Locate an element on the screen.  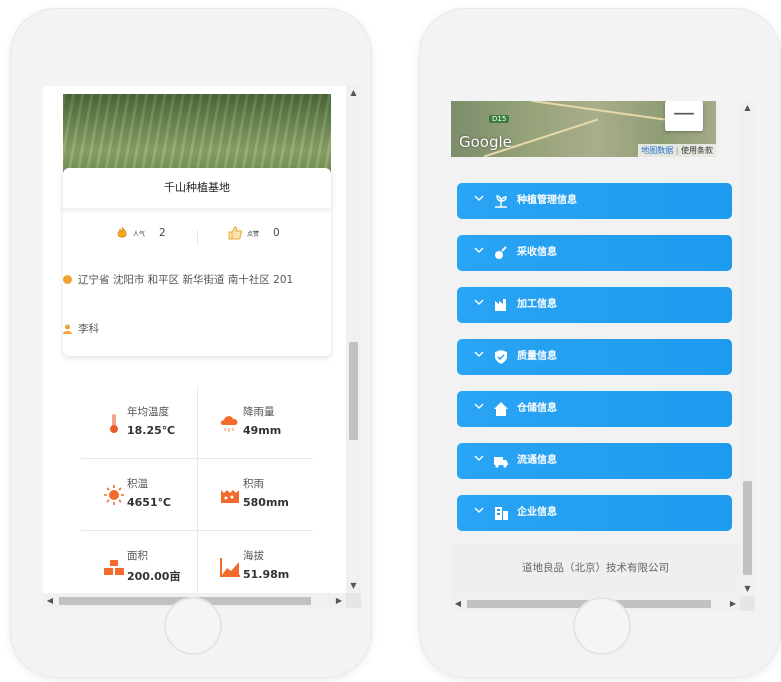
likes-label: 点赞 is located at coordinates (253, 234).